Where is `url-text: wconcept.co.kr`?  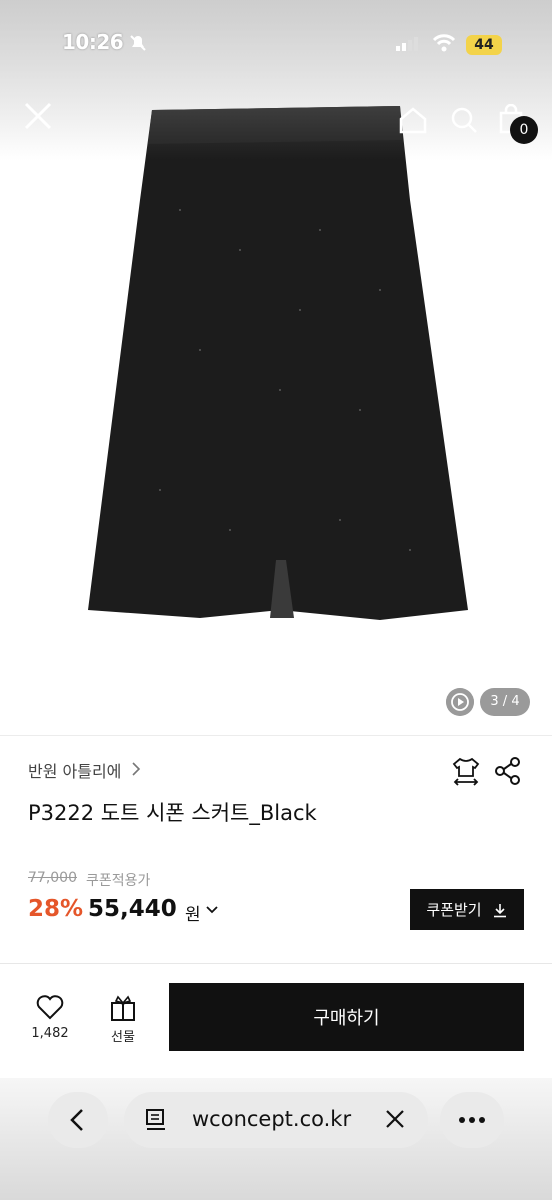
url-text: wconcept.co.kr is located at coordinates (271, 1119).